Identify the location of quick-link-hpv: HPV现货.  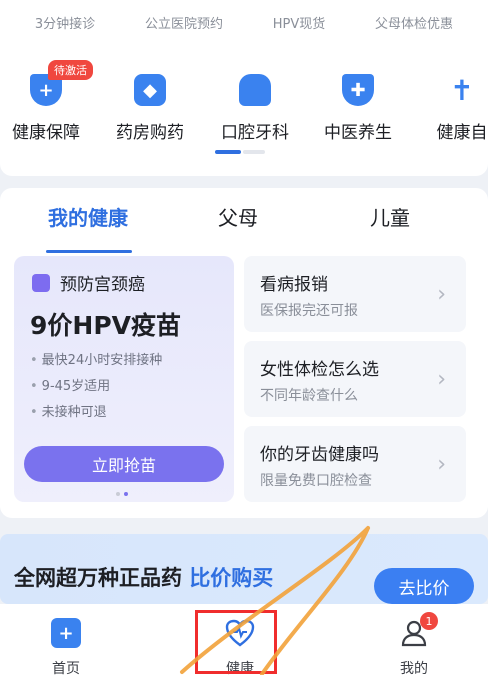
(299, 22).